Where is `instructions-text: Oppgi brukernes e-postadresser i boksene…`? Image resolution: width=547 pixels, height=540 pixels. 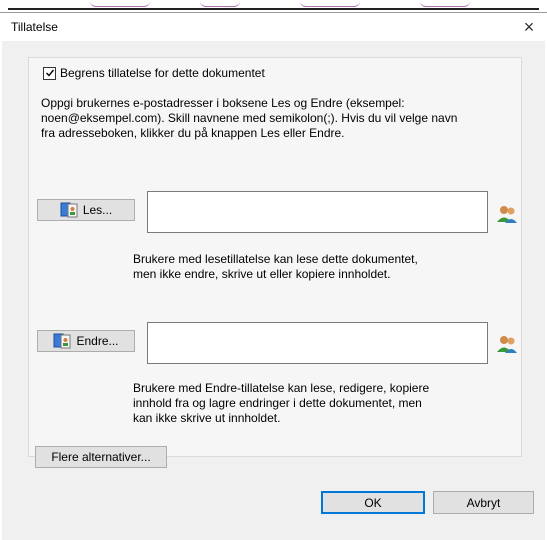 instructions-text: Oppgi brukernes e-postadresser i boksene… is located at coordinates (276, 118).